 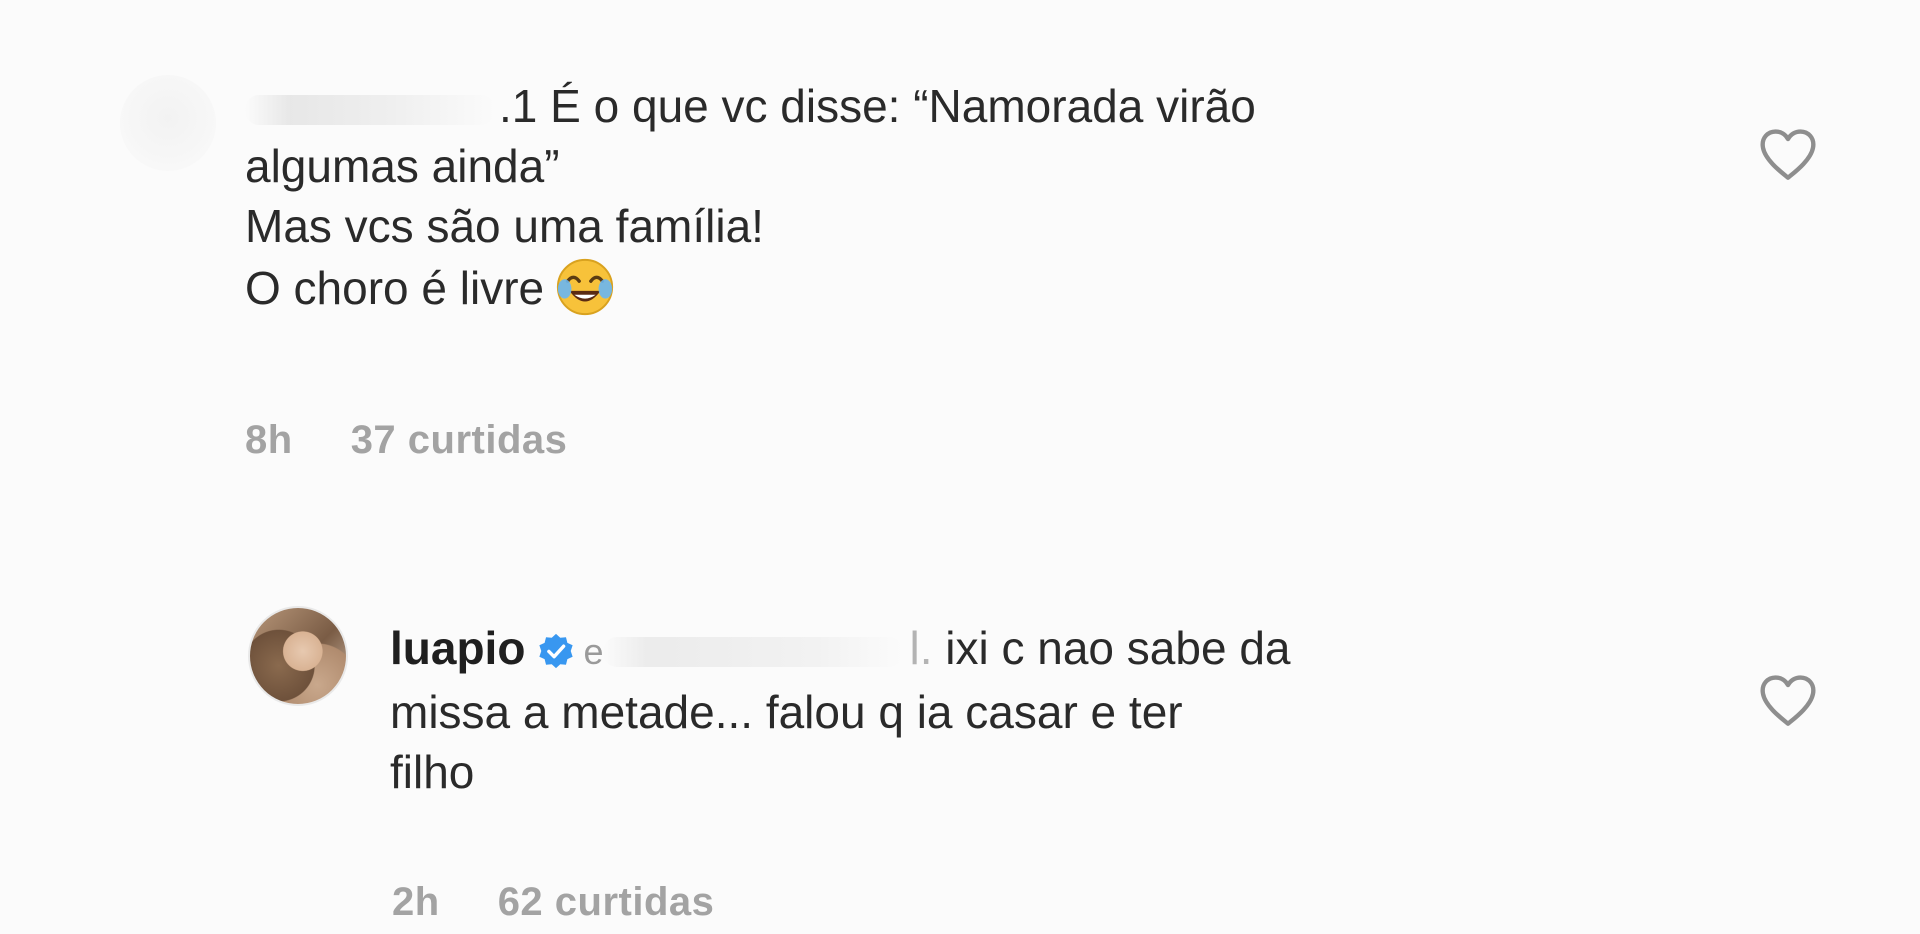 I want to click on comment-line-3: Mas vcs são uma família!, so click(x=504, y=226).